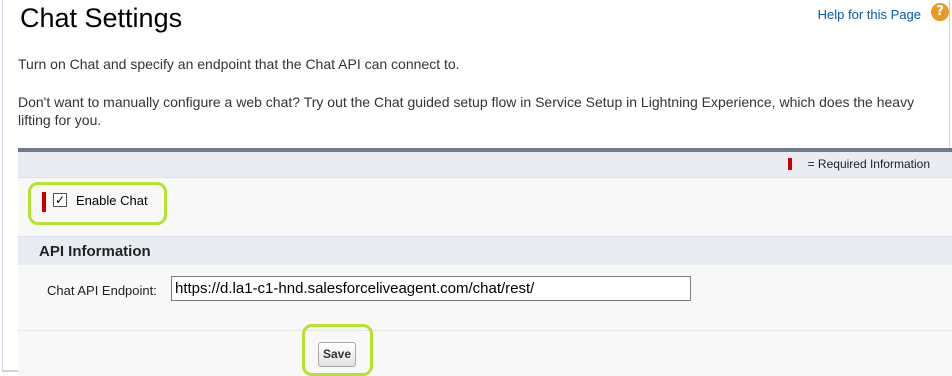  Describe the element at coordinates (337, 354) in the screenshot. I see `save-button: Save` at that location.